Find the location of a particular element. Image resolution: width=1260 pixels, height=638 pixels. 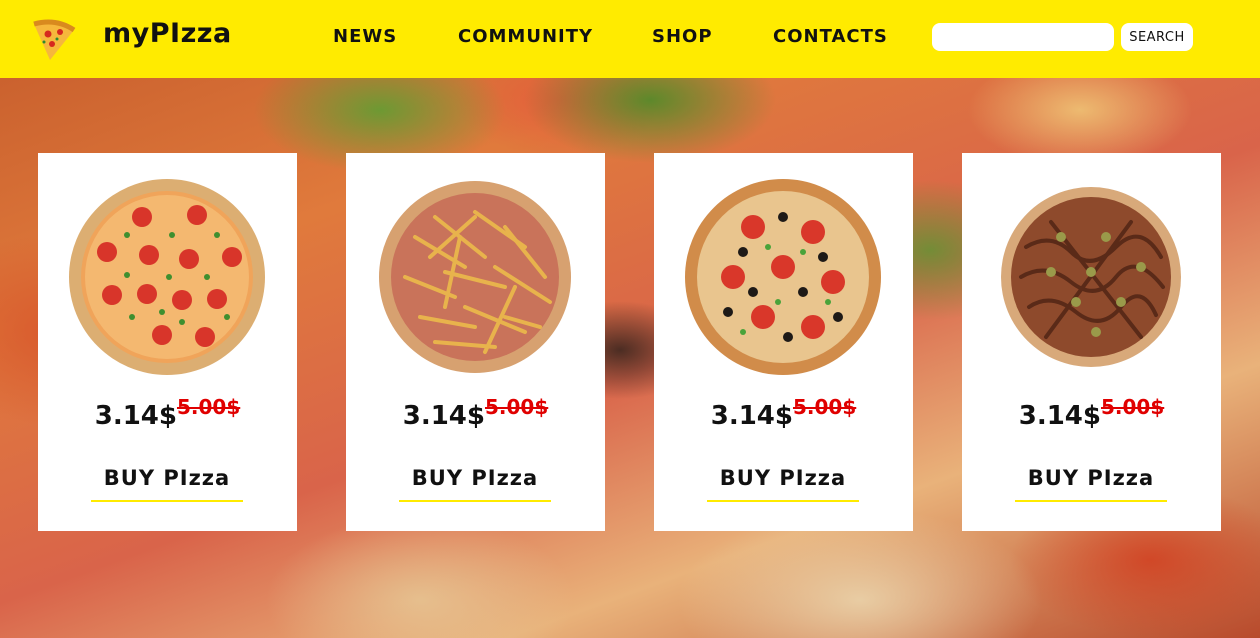

pizza-slice-logo-icon is located at coordinates (53, 39).